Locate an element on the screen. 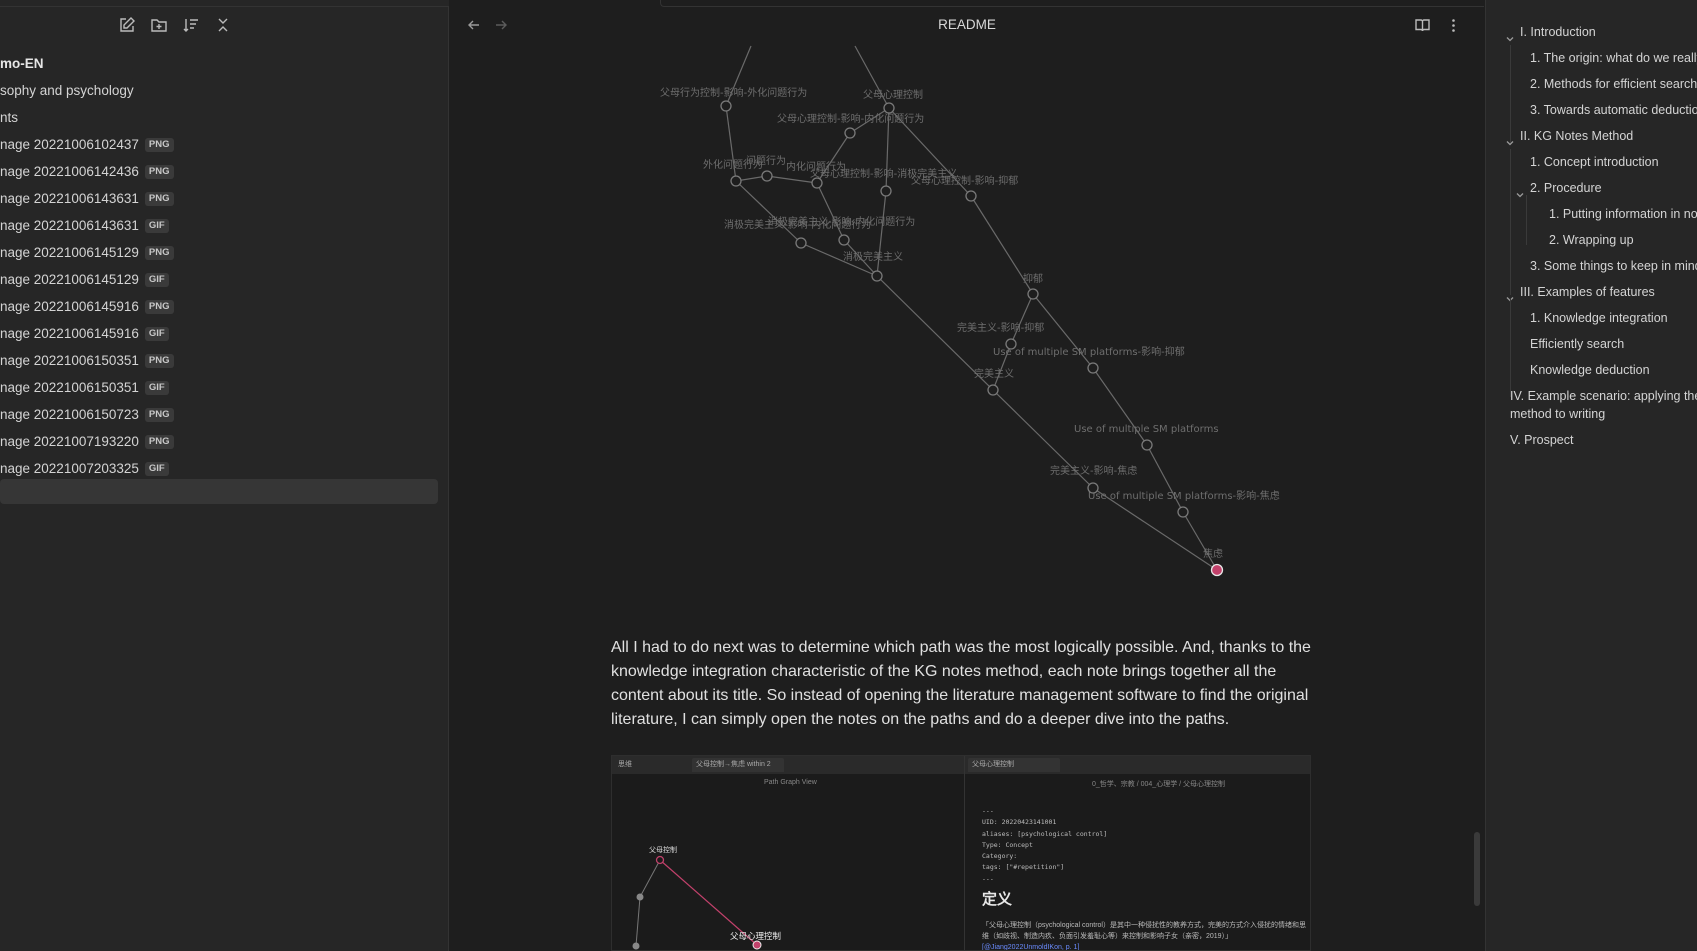  outline-item-label: 2. Procedure is located at coordinates (1566, 188).